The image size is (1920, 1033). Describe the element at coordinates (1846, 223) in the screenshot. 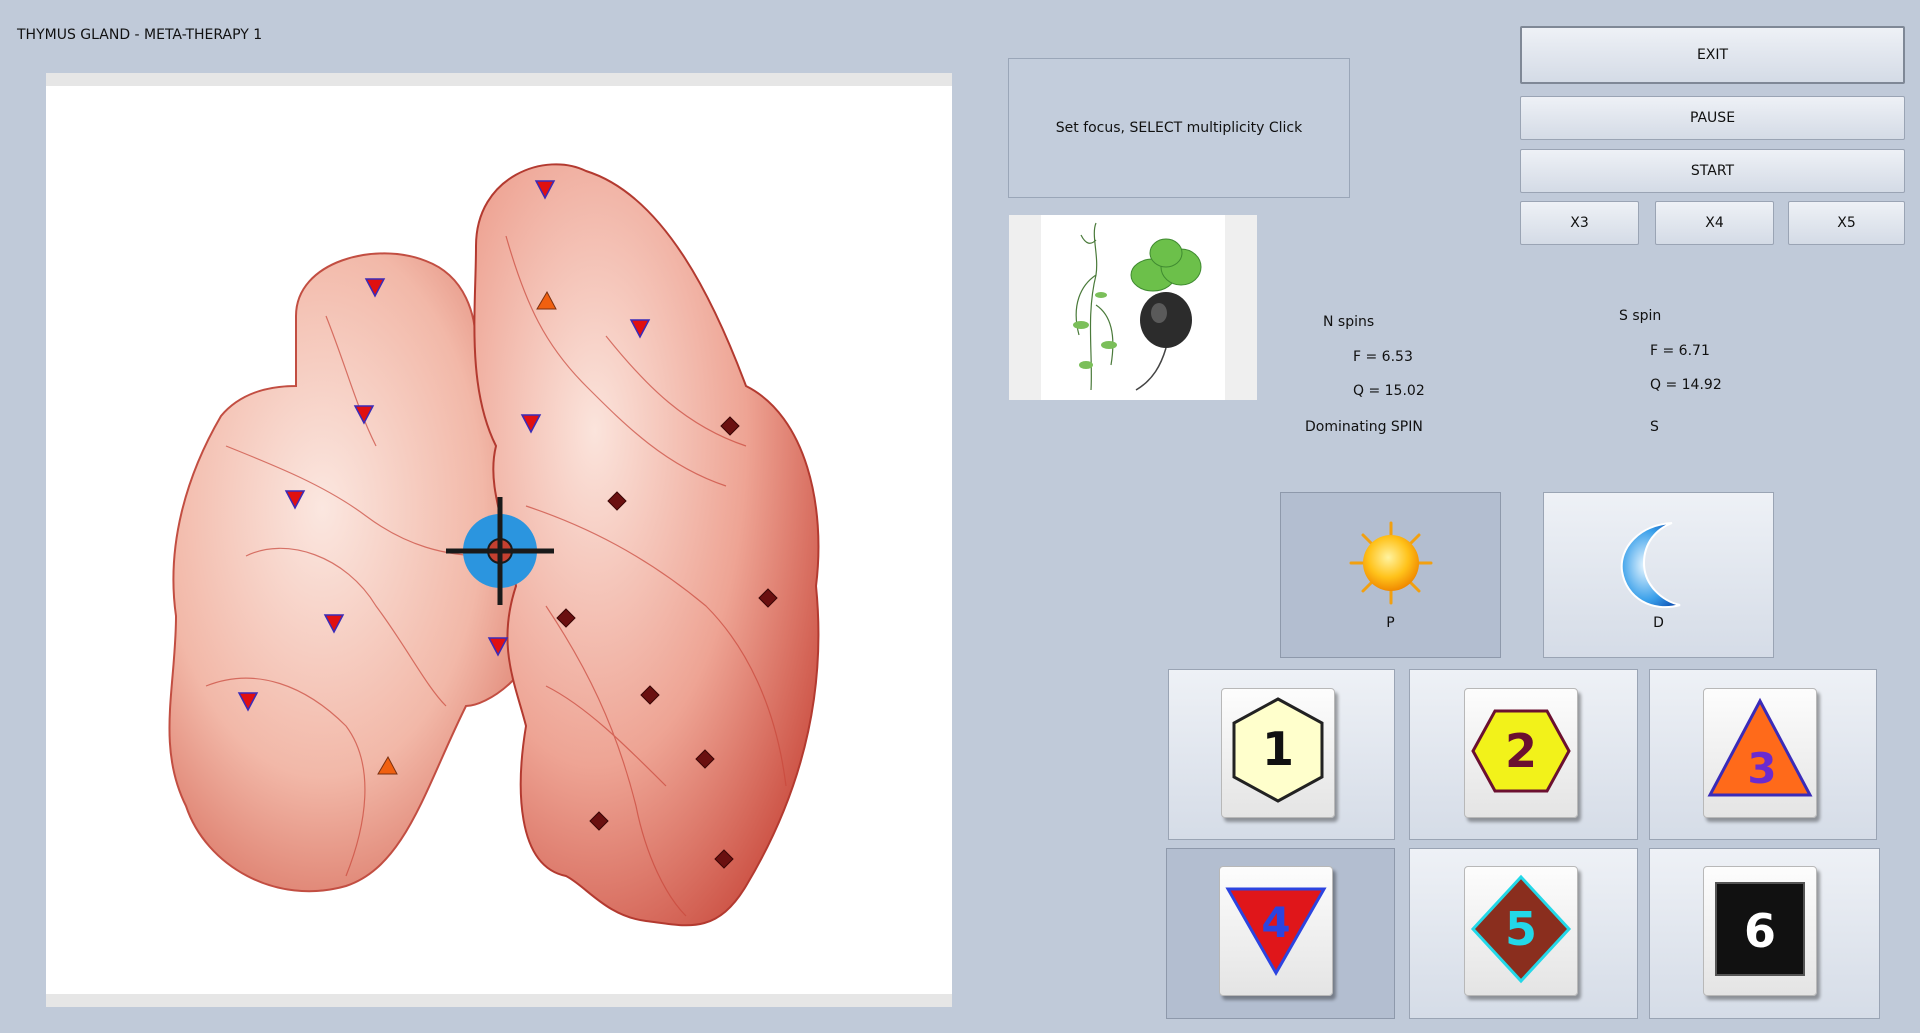

I see `x5-button: X5` at that location.